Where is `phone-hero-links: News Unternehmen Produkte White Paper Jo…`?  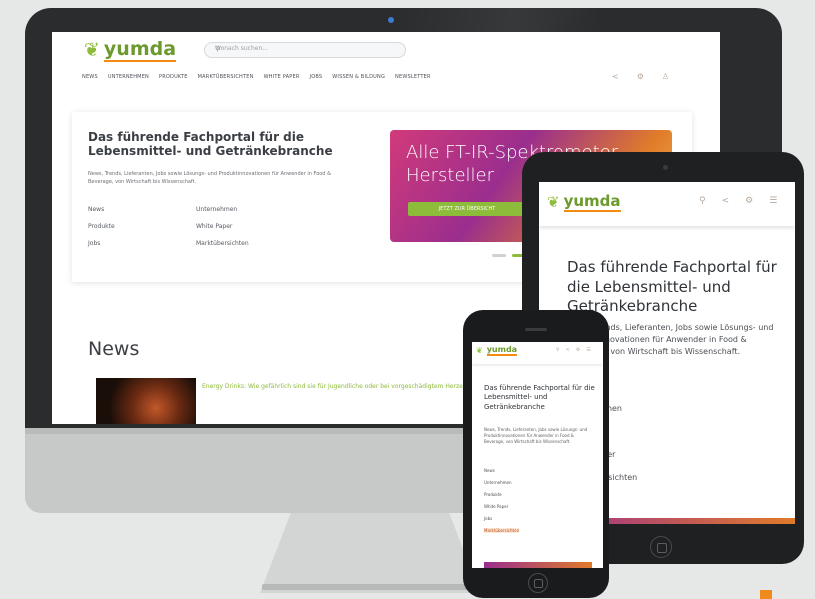
phone-hero-links: News Unternehmen Produkte White Paper Jo… is located at coordinates (502, 500).